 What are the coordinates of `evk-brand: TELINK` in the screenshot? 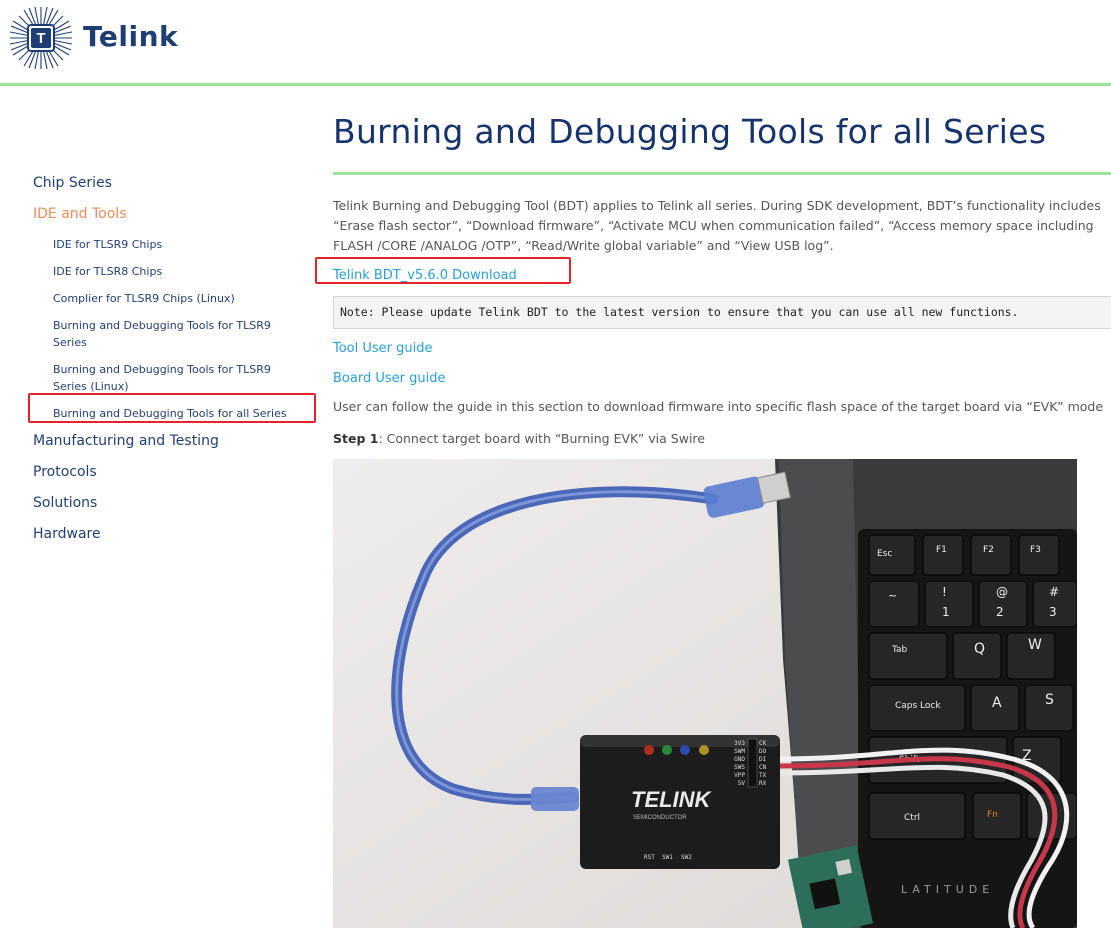 It's located at (672, 799).